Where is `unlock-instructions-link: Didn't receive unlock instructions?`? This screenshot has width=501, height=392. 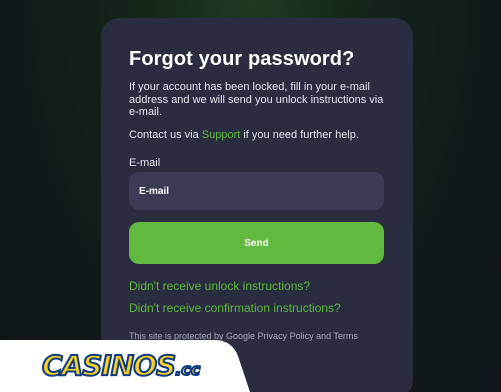
unlock-instructions-link: Didn't receive unlock instructions? is located at coordinates (219, 286).